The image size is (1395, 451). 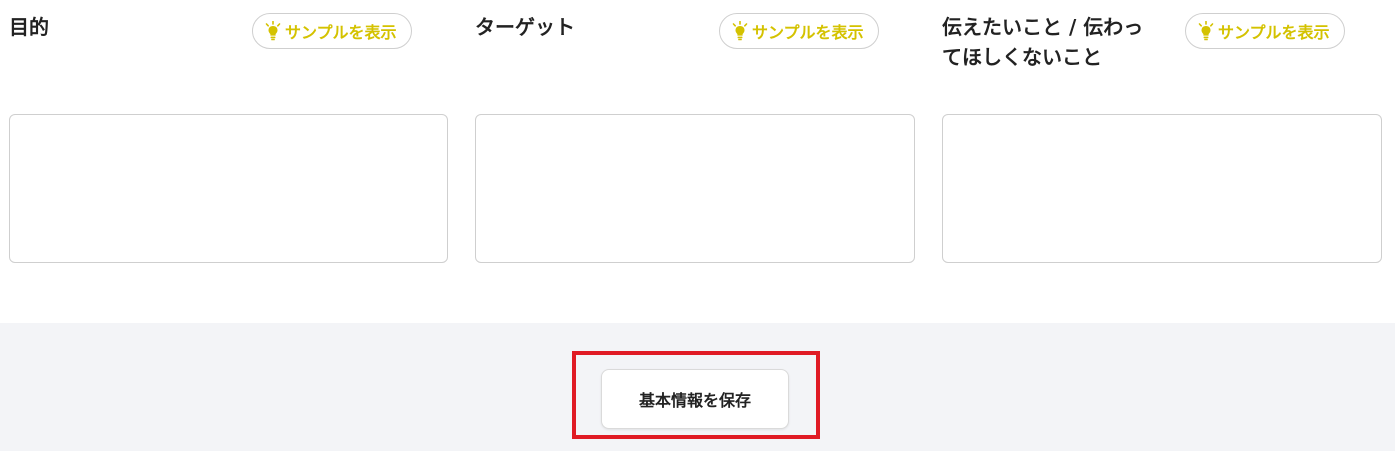 I want to click on show-sample-button-target: サンプルを表示, so click(x=799, y=31).